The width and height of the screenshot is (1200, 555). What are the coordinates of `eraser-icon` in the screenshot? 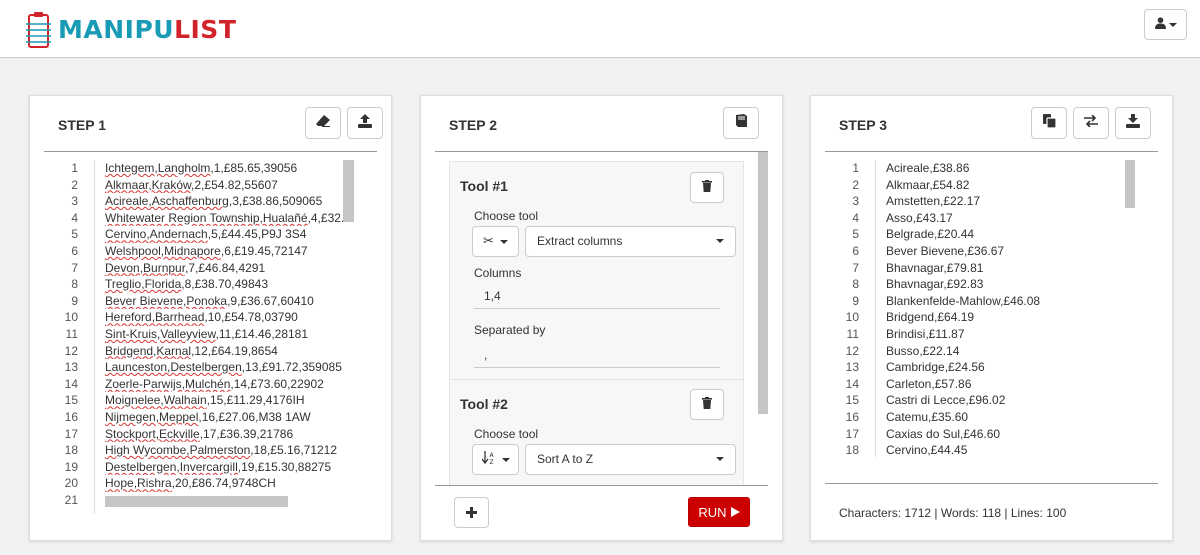 It's located at (323, 123).